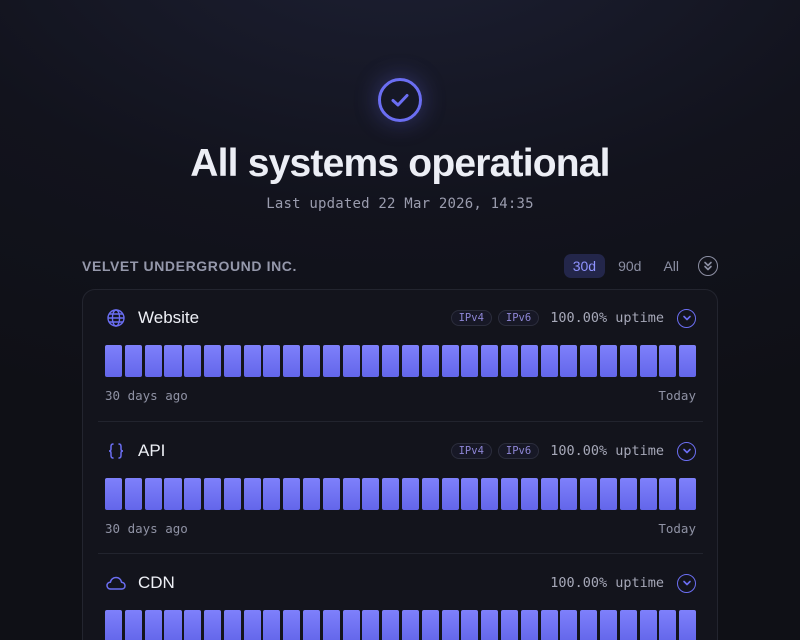 This screenshot has width=800, height=640. What do you see at coordinates (401, 605) in the screenshot?
I see `service-cdn: CDN 100.00% uptime` at bounding box center [401, 605].